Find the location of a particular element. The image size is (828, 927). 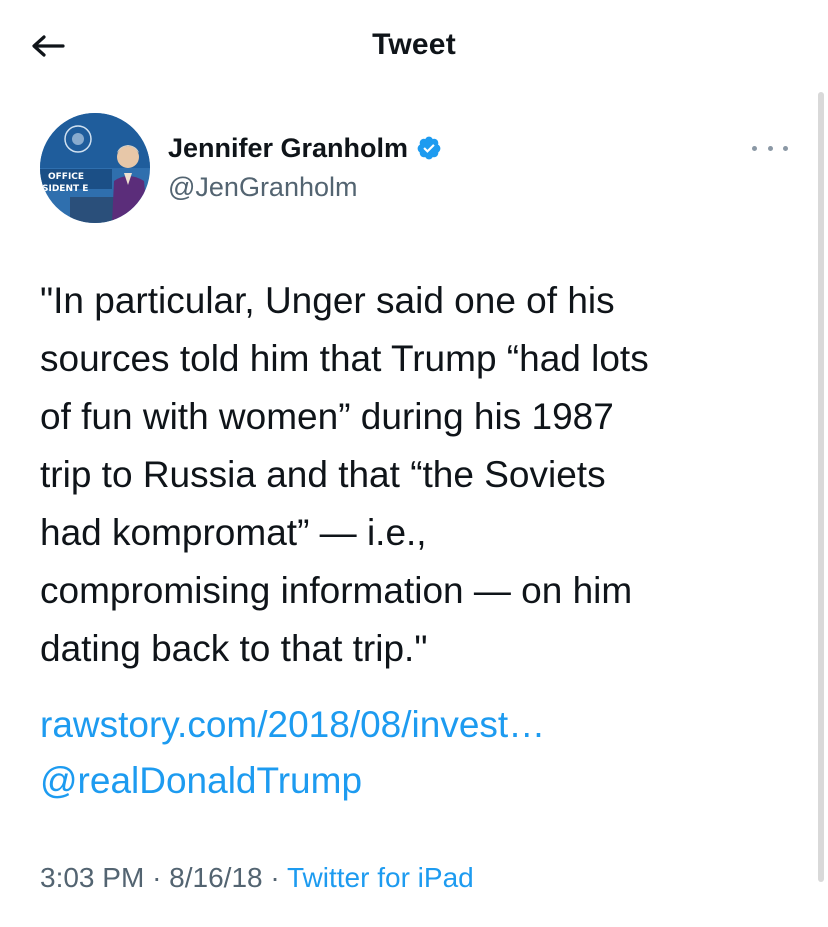

author-name: Jennifer Granholm is located at coordinates (288, 148).